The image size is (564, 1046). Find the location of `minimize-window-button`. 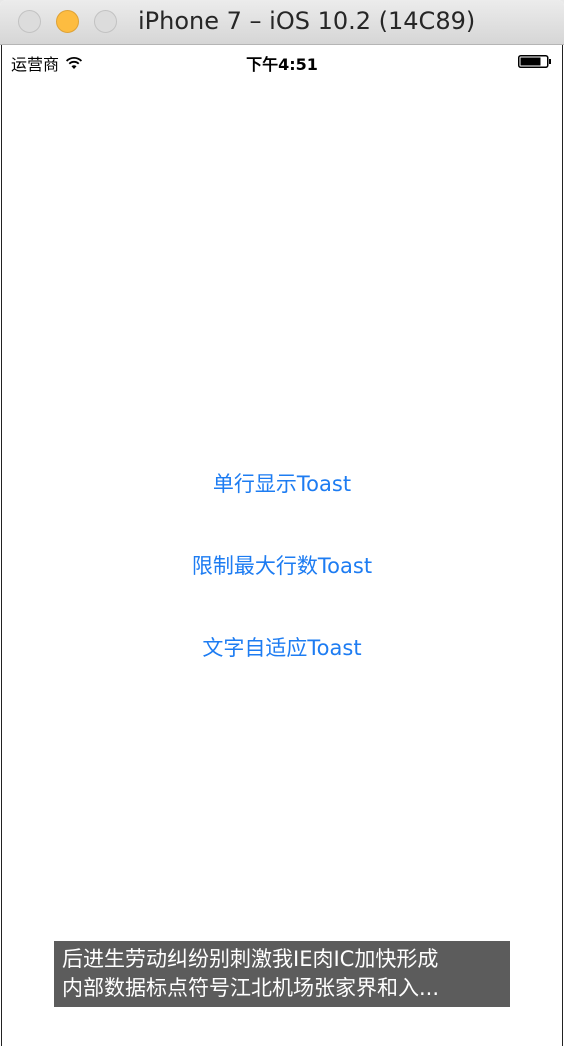

minimize-window-button is located at coordinates (67, 21).